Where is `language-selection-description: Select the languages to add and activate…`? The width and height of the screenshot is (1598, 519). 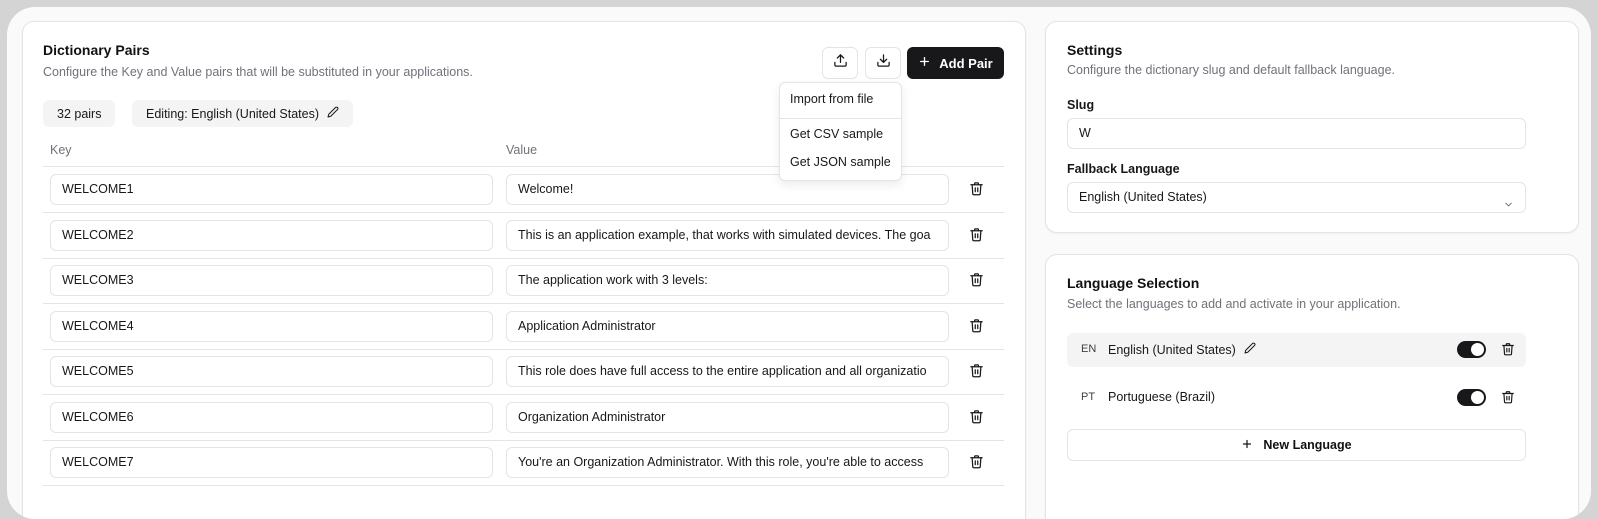
language-selection-description: Select the languages to add and activate… is located at coordinates (1234, 304).